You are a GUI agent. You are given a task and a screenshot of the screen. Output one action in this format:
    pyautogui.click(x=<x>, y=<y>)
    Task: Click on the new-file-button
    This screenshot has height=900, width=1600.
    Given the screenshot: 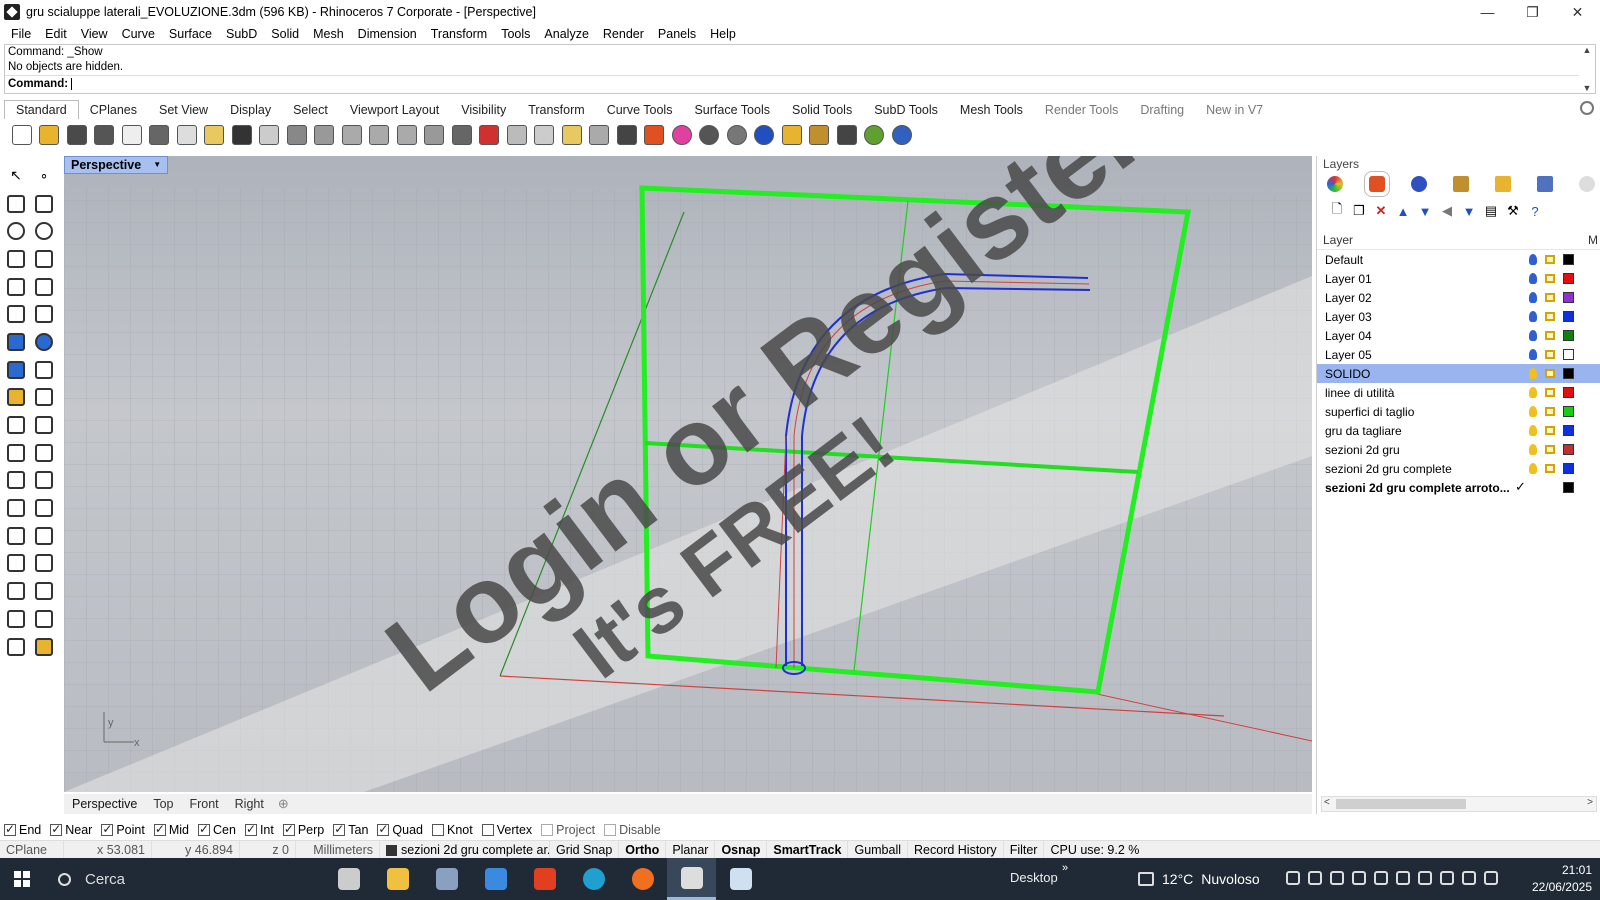 What is the action you would take?
    pyautogui.click(x=22, y=135)
    